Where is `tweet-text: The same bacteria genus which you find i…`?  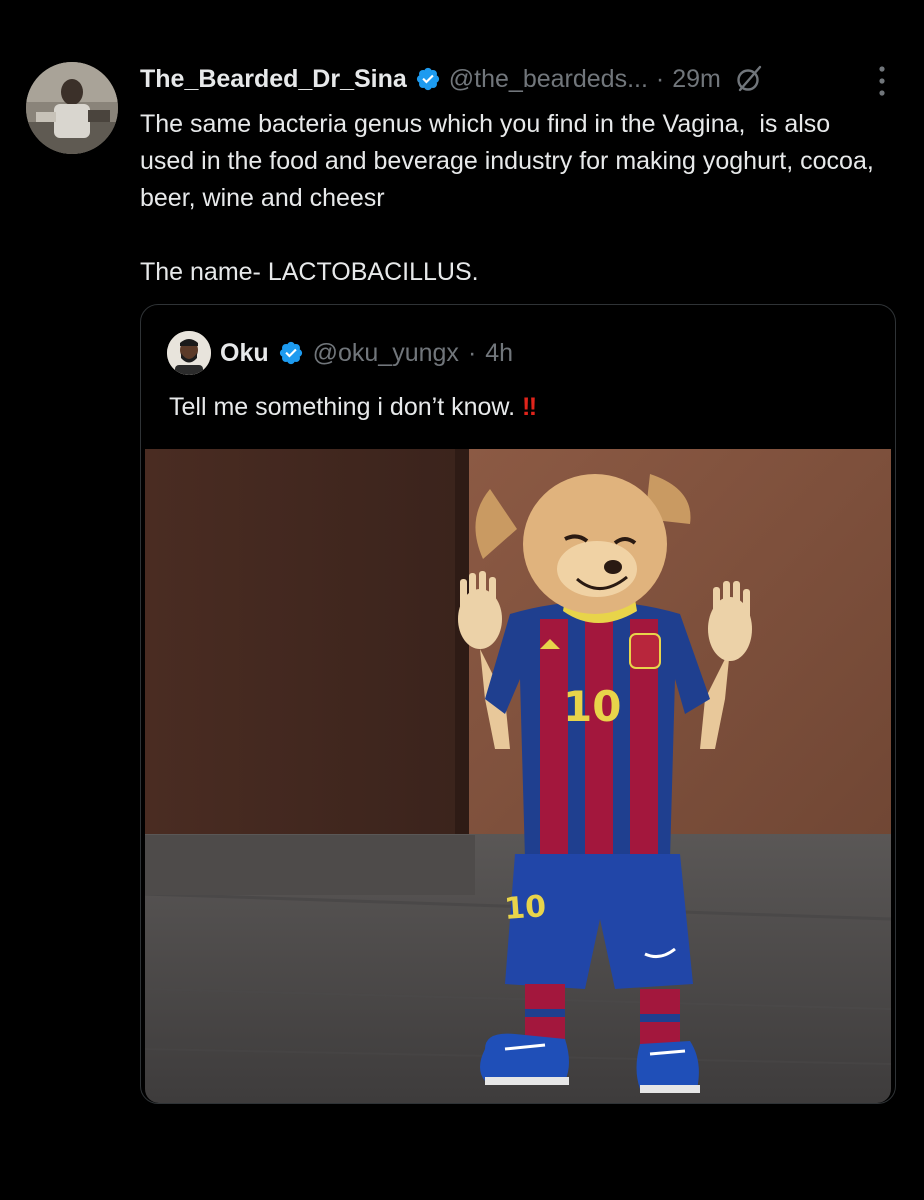 tweet-text: The same bacteria genus which you find i… is located at coordinates (507, 198).